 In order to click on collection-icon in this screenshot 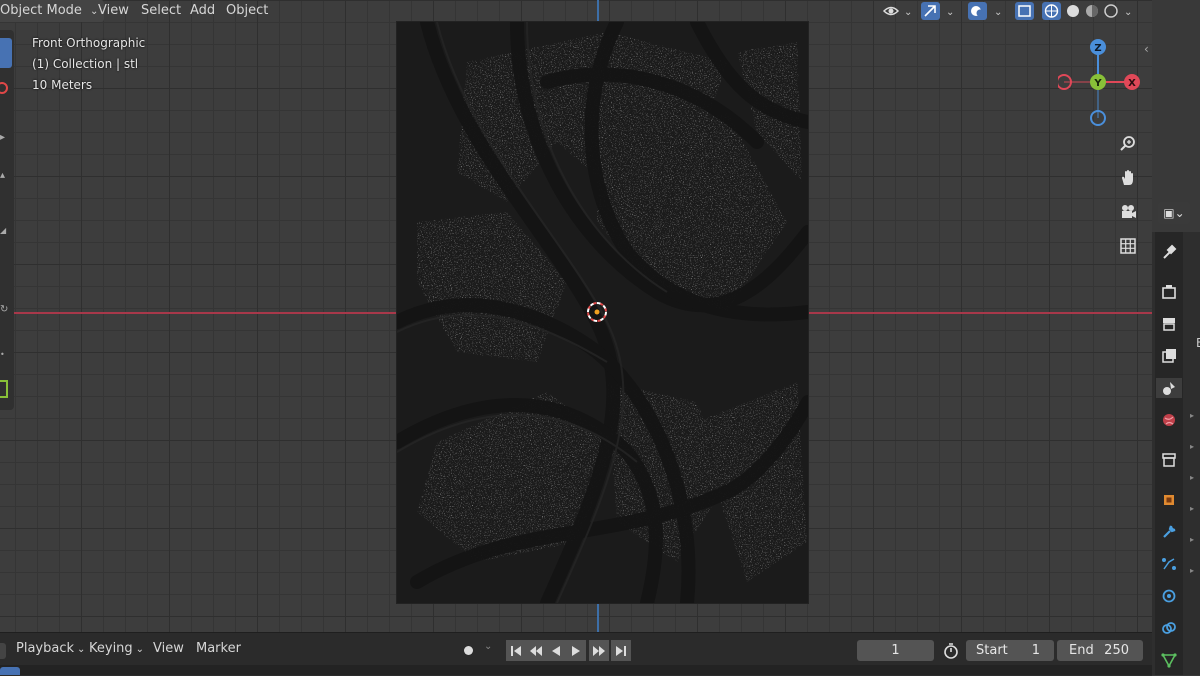, I will do `click(1169, 460)`.